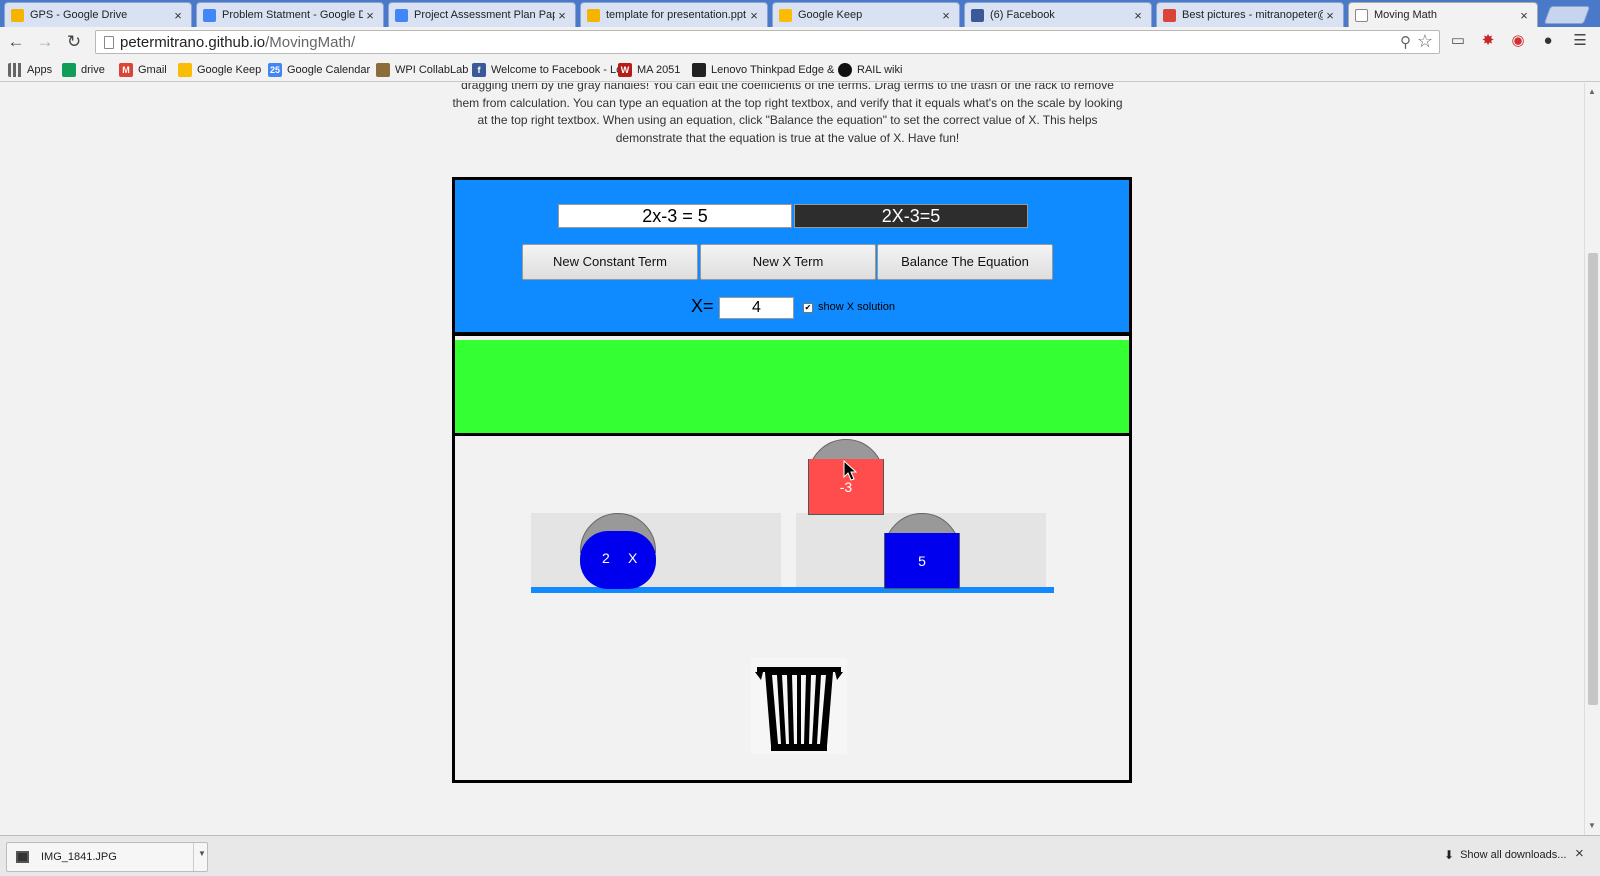 The width and height of the screenshot is (1600, 876). I want to click on bookmark-label: Google Keep, so click(229, 69).